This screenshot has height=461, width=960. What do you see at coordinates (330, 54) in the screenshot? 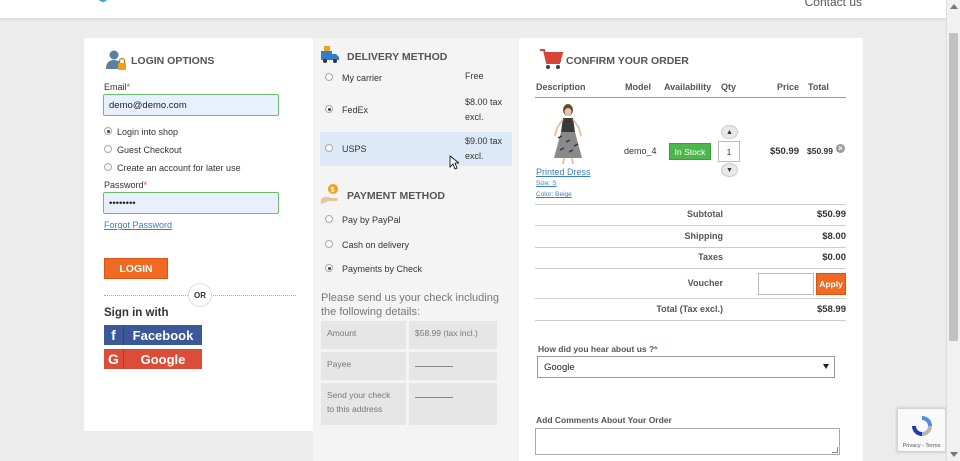
I see `delivery-truck-icon` at bounding box center [330, 54].